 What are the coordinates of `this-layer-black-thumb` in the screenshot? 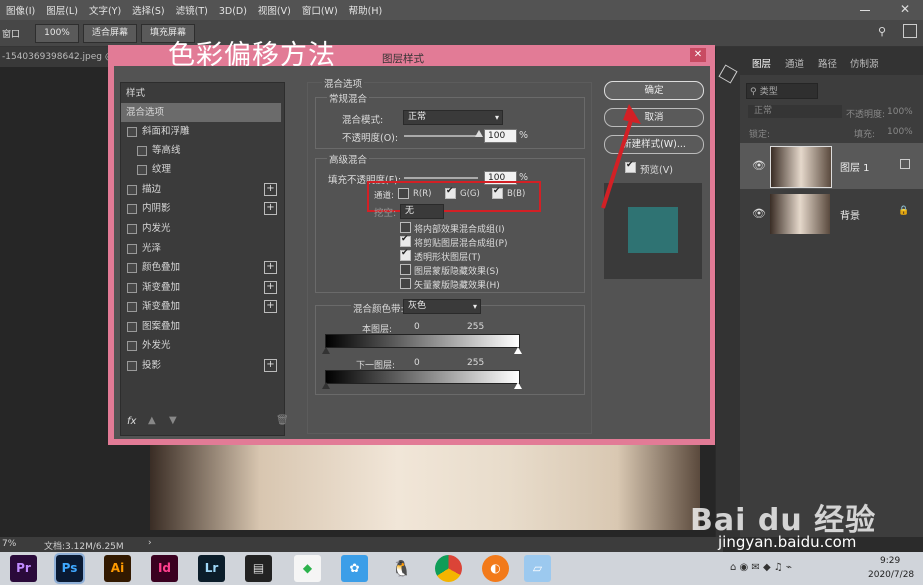 It's located at (326, 350).